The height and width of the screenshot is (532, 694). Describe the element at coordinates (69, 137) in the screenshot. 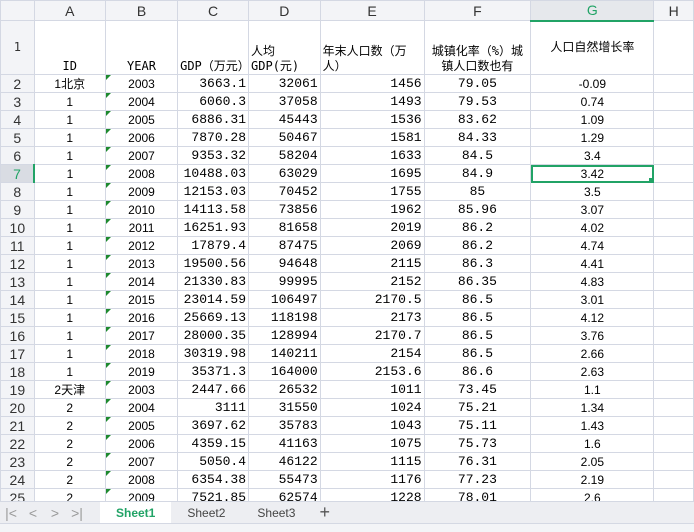

I see `cell-A5: 1` at that location.